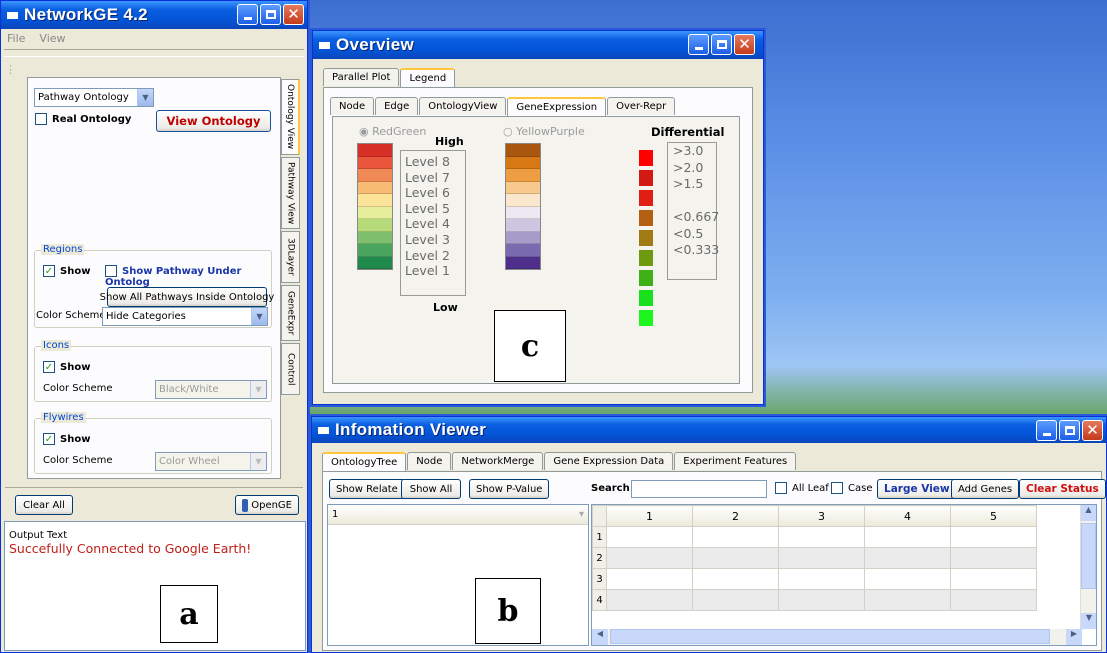 The width and height of the screenshot is (1107, 653). Describe the element at coordinates (821, 516) in the screenshot. I see `column-header: 3` at that location.